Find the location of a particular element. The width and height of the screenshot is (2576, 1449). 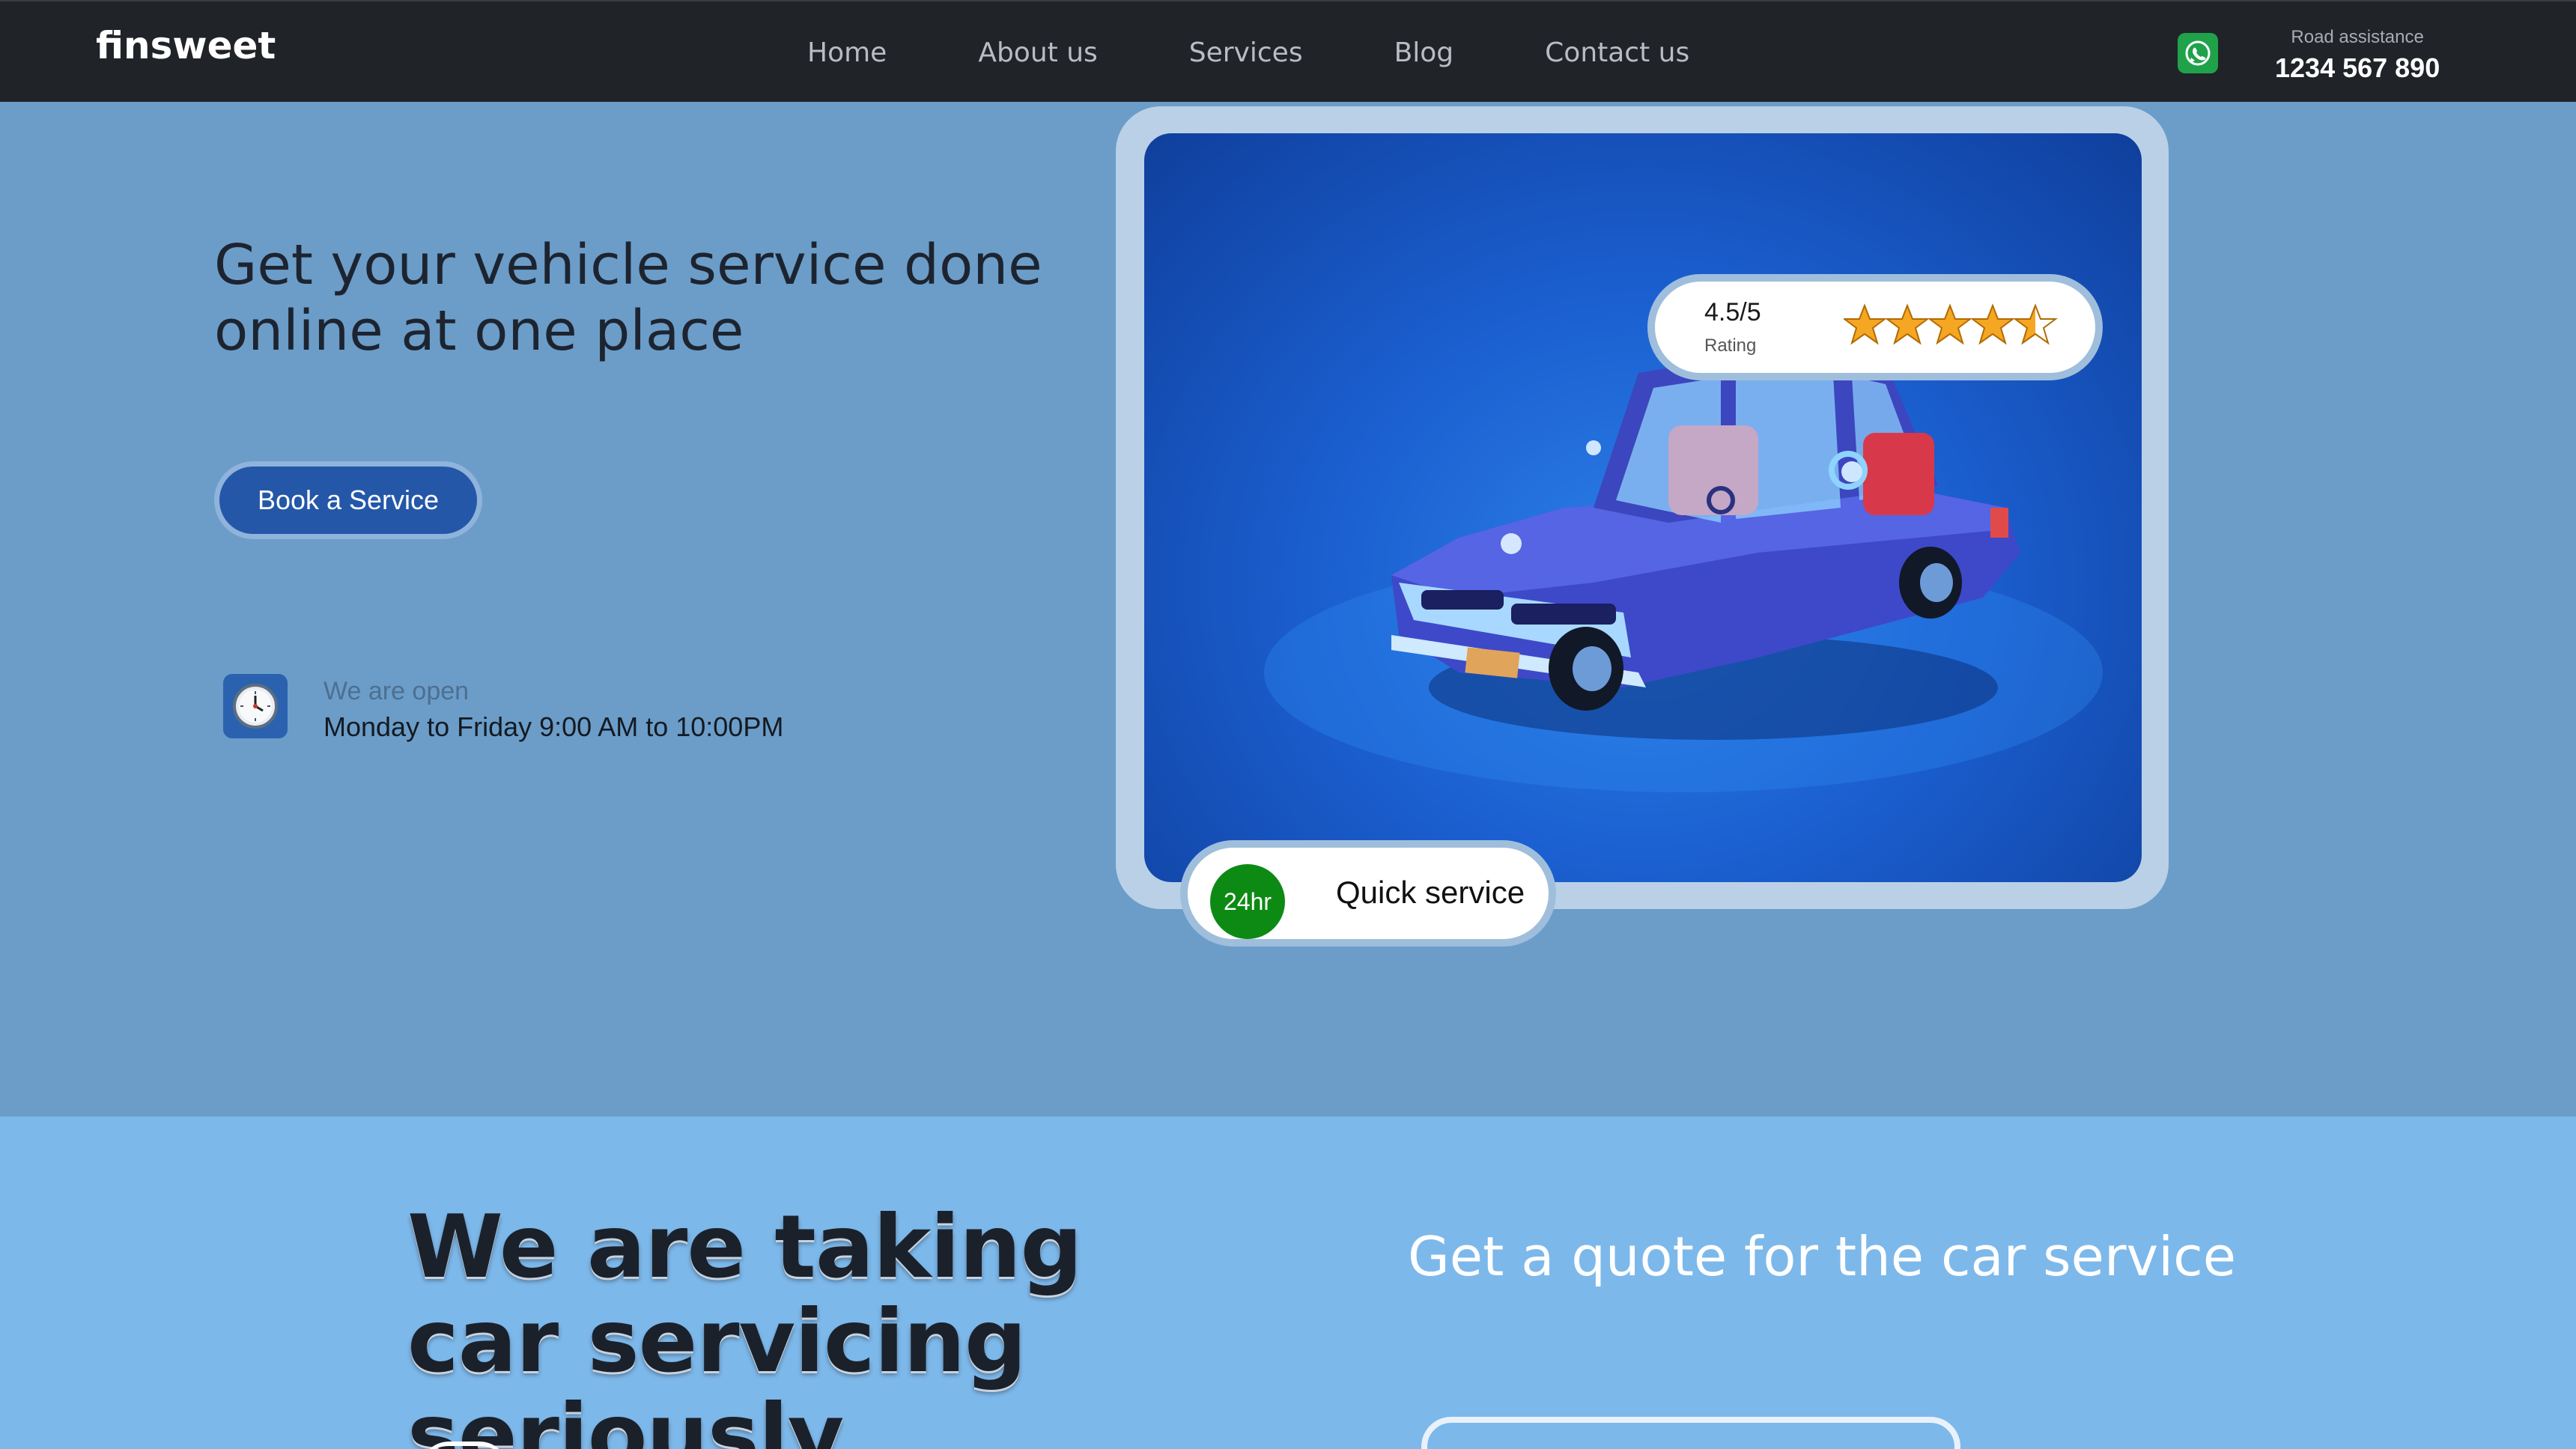

rating-label: Rating is located at coordinates (1730, 345).